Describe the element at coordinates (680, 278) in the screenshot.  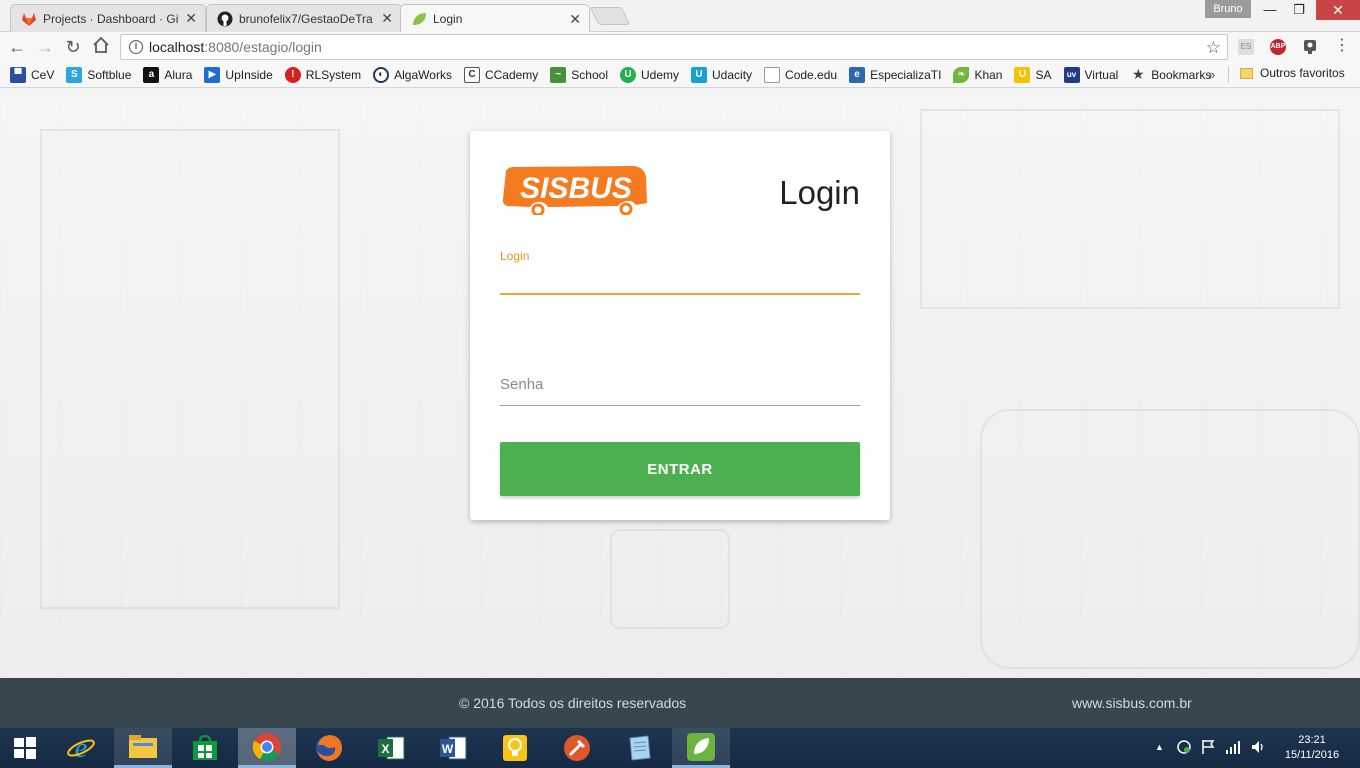
I see `login-input` at that location.